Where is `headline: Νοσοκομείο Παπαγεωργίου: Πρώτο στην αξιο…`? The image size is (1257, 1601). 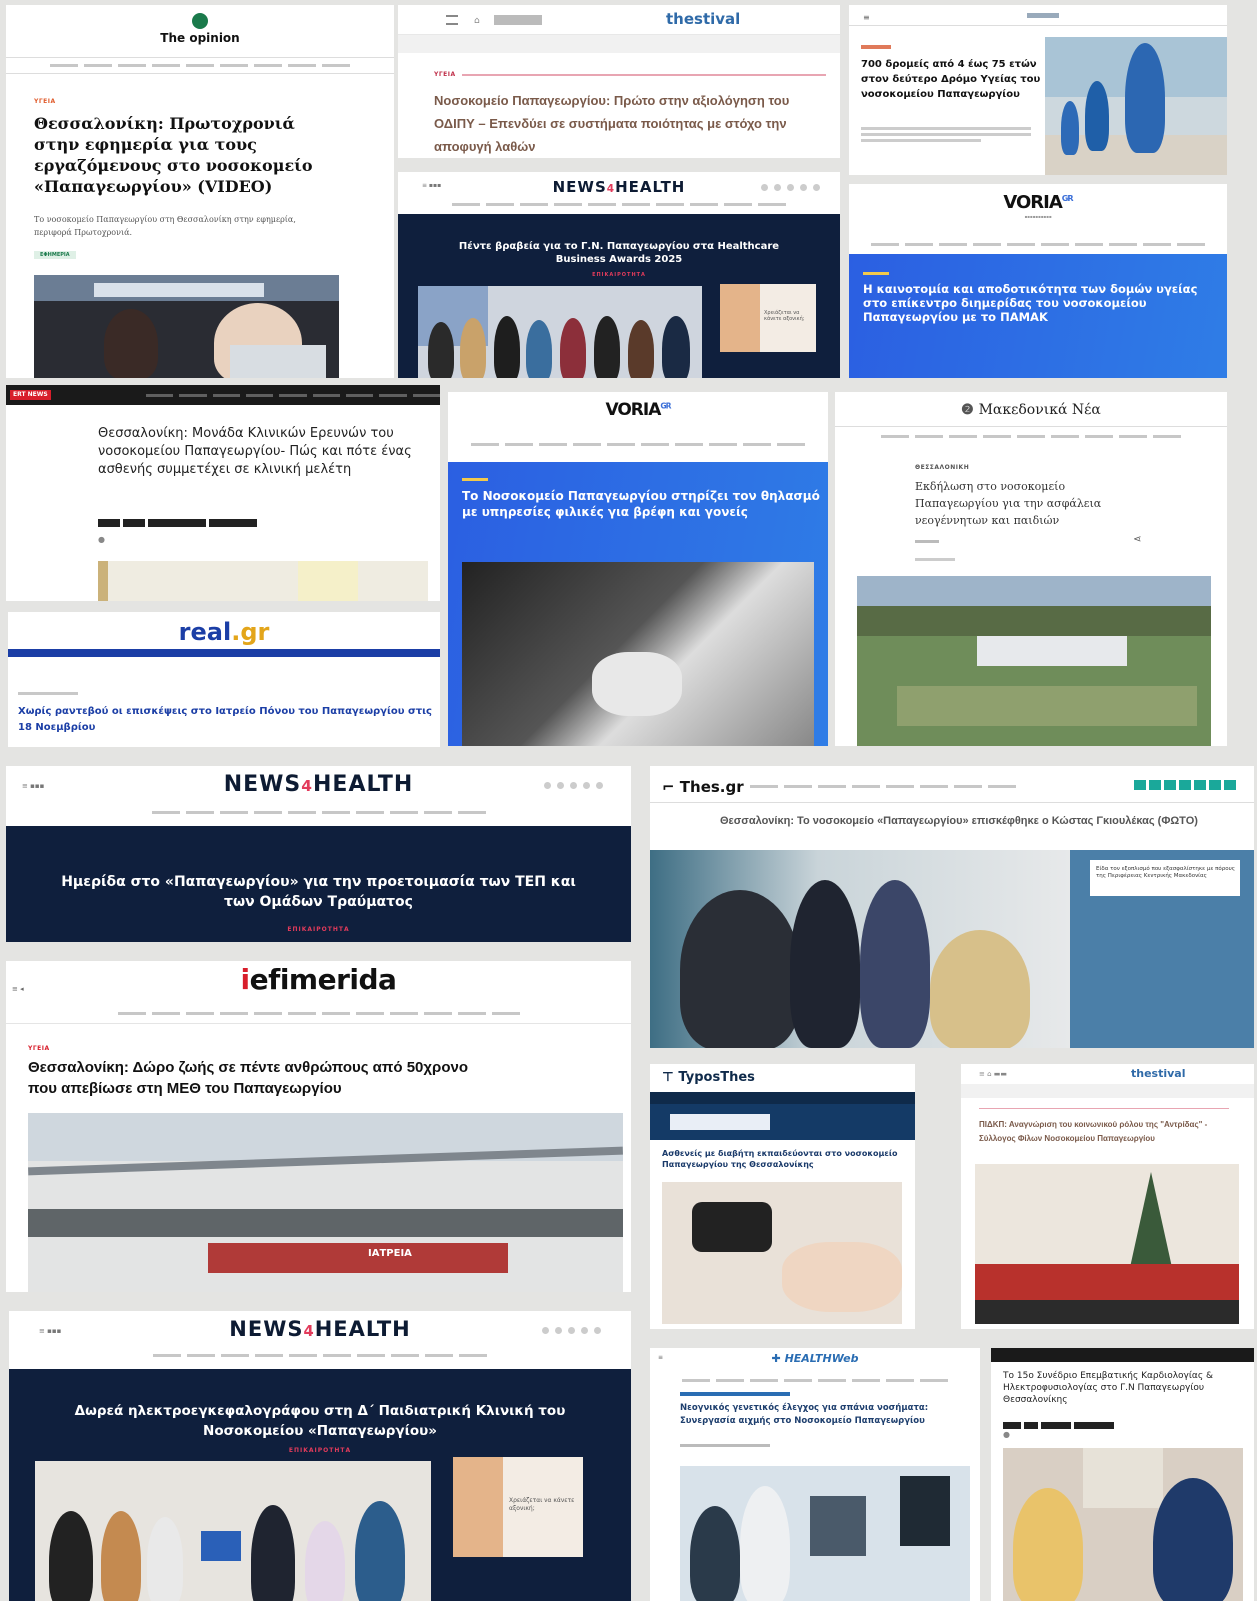 headline: Νοσοκομείο Παπαγεωργίου: Πρώτο στην αξιο… is located at coordinates (624, 123).